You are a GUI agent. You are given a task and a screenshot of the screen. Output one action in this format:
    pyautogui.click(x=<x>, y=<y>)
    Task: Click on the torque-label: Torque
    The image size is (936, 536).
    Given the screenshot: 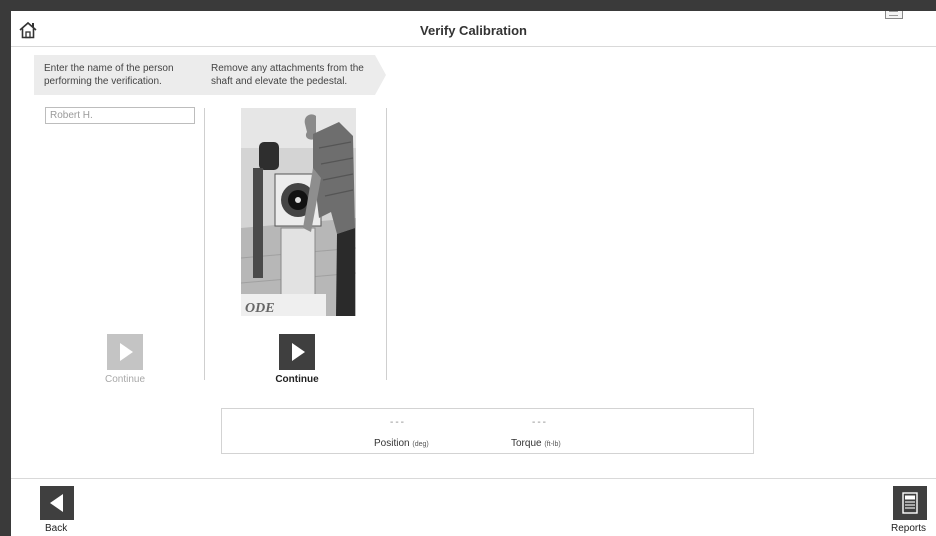 What is the action you would take?
    pyautogui.click(x=526, y=443)
    